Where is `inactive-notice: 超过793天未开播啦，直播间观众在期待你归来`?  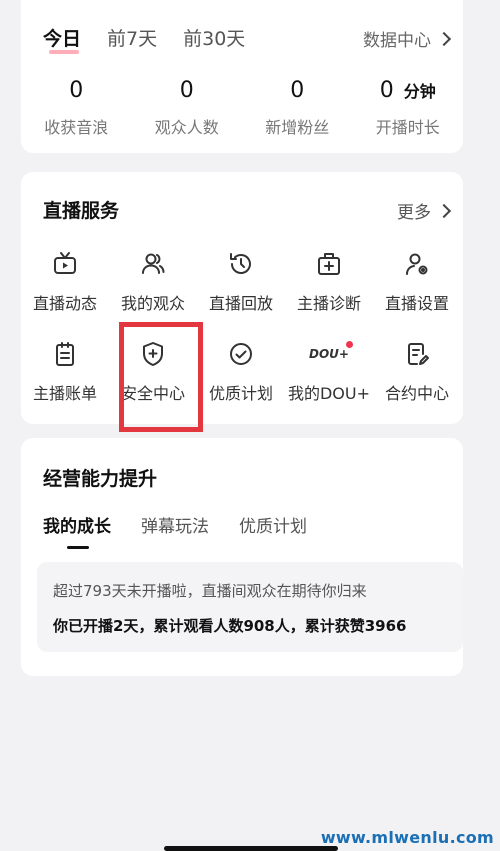
inactive-notice: 超过793天未开播啦，直播间观众在期待你归来 is located at coordinates (210, 591).